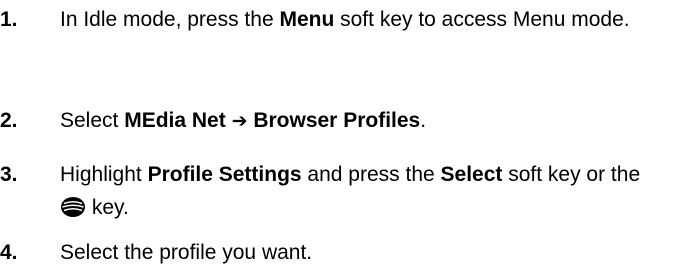 Image resolution: width=686 pixels, height=275 pixels. I want to click on step-number: 2., so click(9, 120).